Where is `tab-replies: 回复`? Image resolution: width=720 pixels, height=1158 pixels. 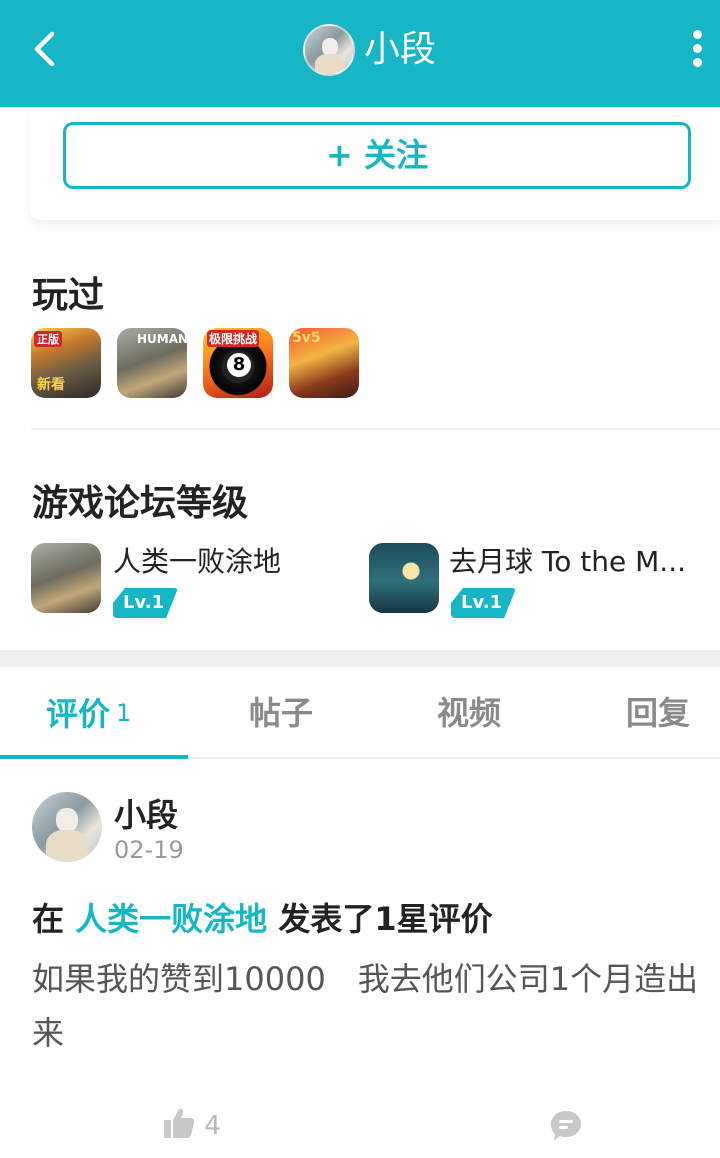 tab-replies: 回复 is located at coordinates (658, 713).